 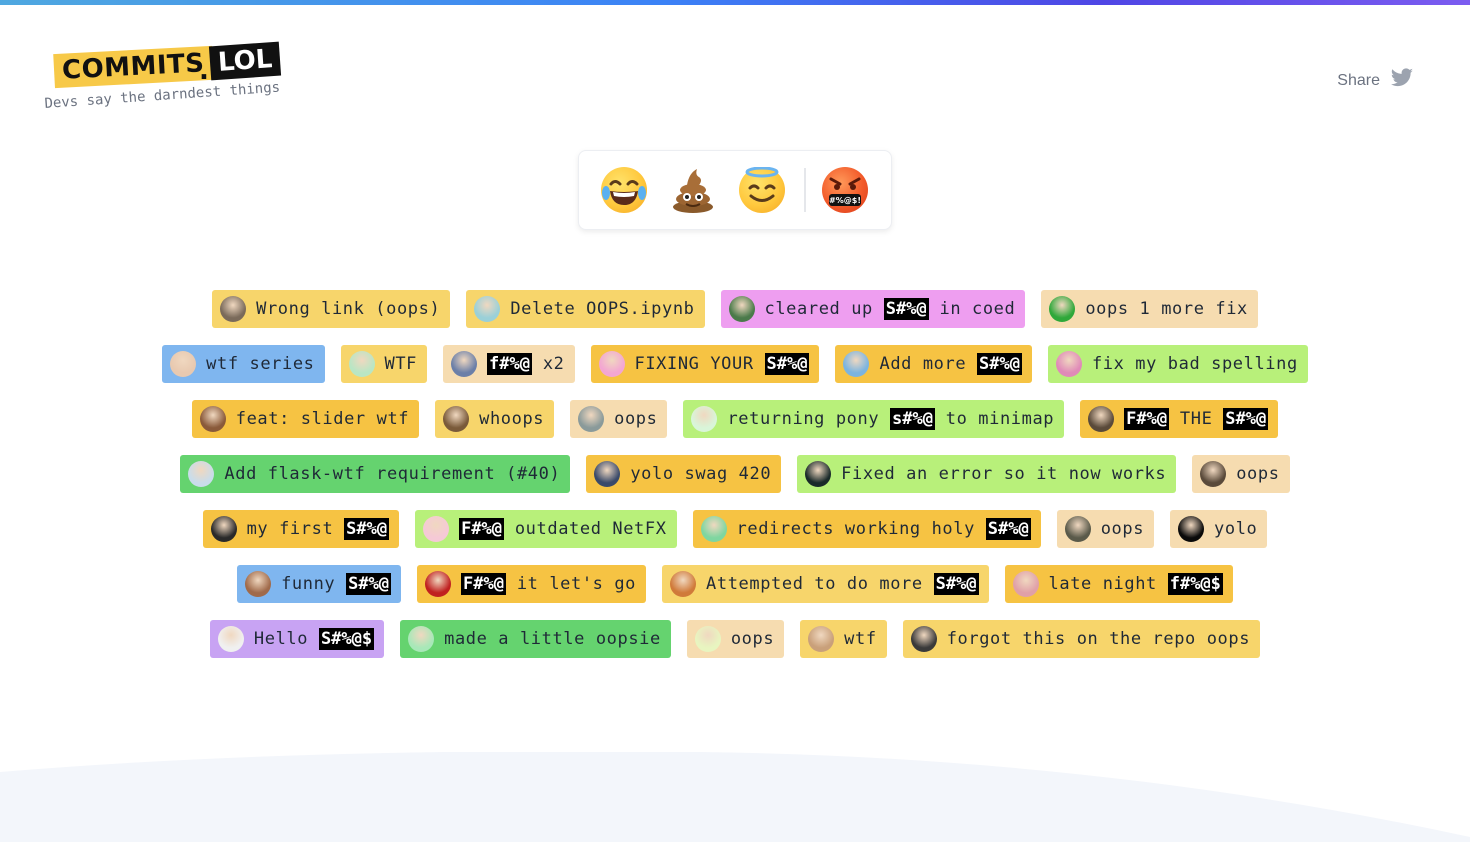 I want to click on commit-message: F#%@ it let's go, so click(x=548, y=584).